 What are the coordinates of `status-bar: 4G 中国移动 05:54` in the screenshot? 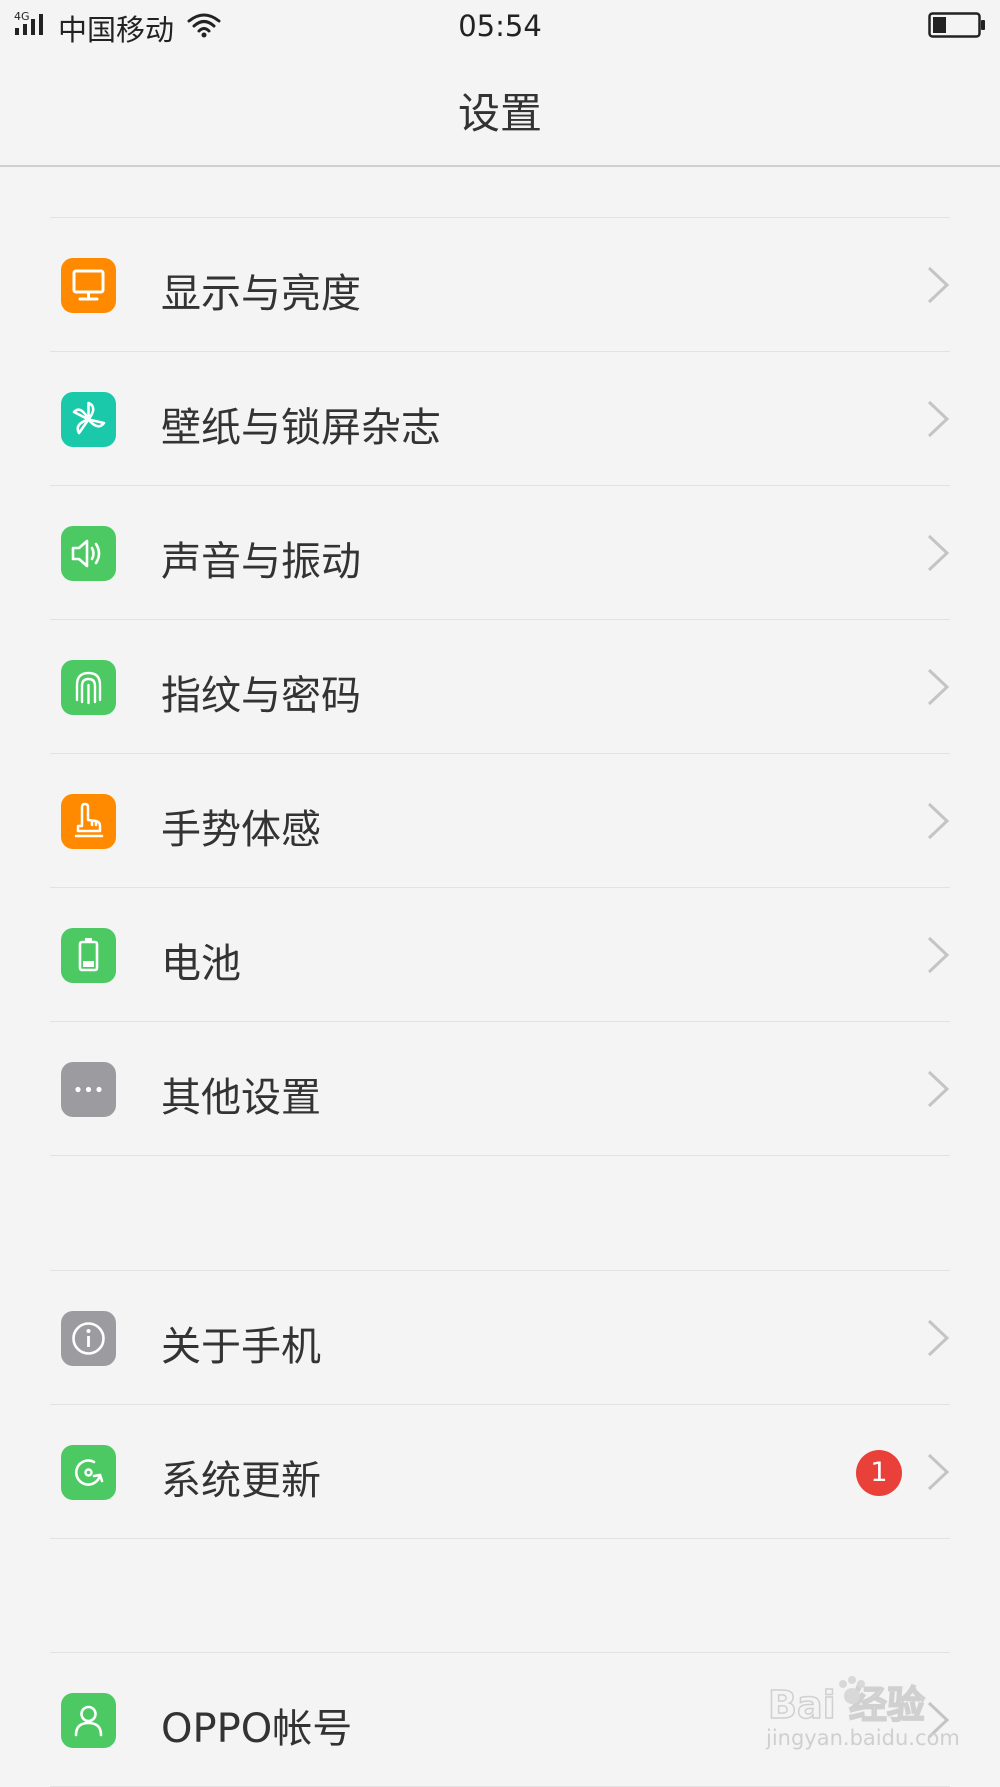 It's located at (500, 25).